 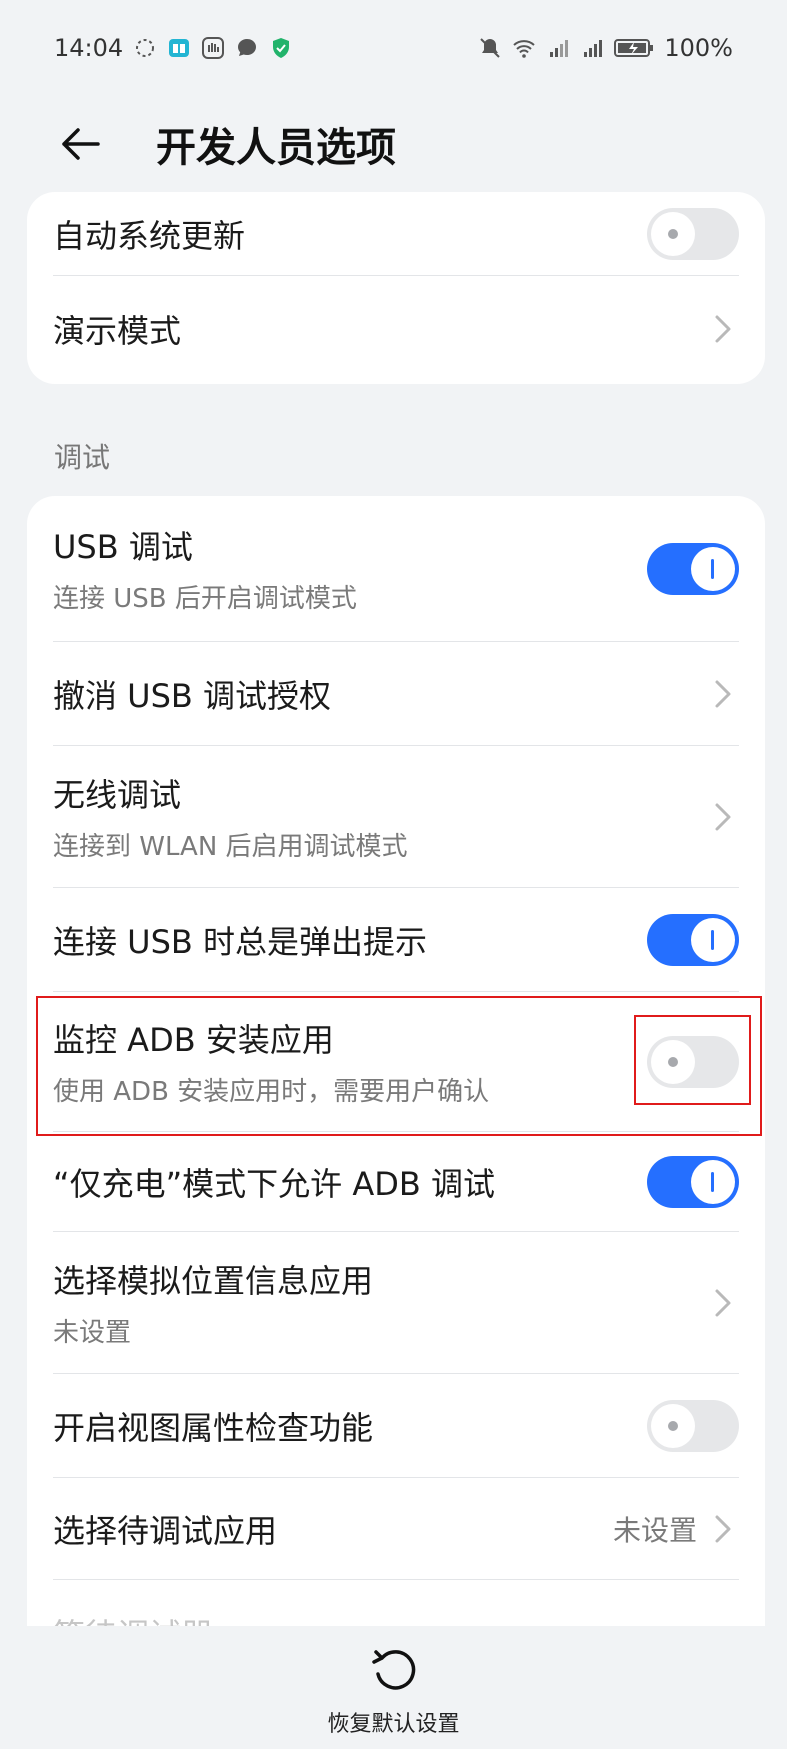 I want to click on signal-2g-icon, so click(x=559, y=48).